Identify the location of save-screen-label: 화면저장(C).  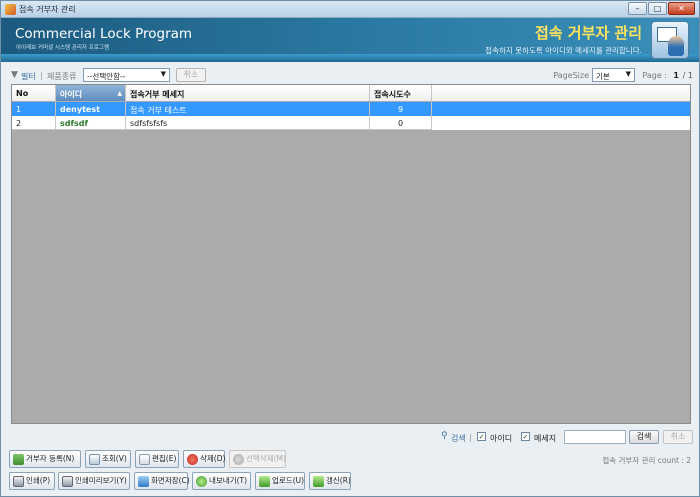
(170, 480).